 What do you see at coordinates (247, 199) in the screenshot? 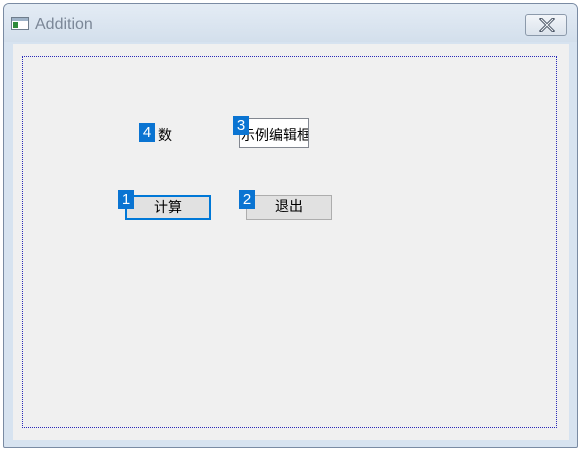
I see `badge-exit: 2` at bounding box center [247, 199].